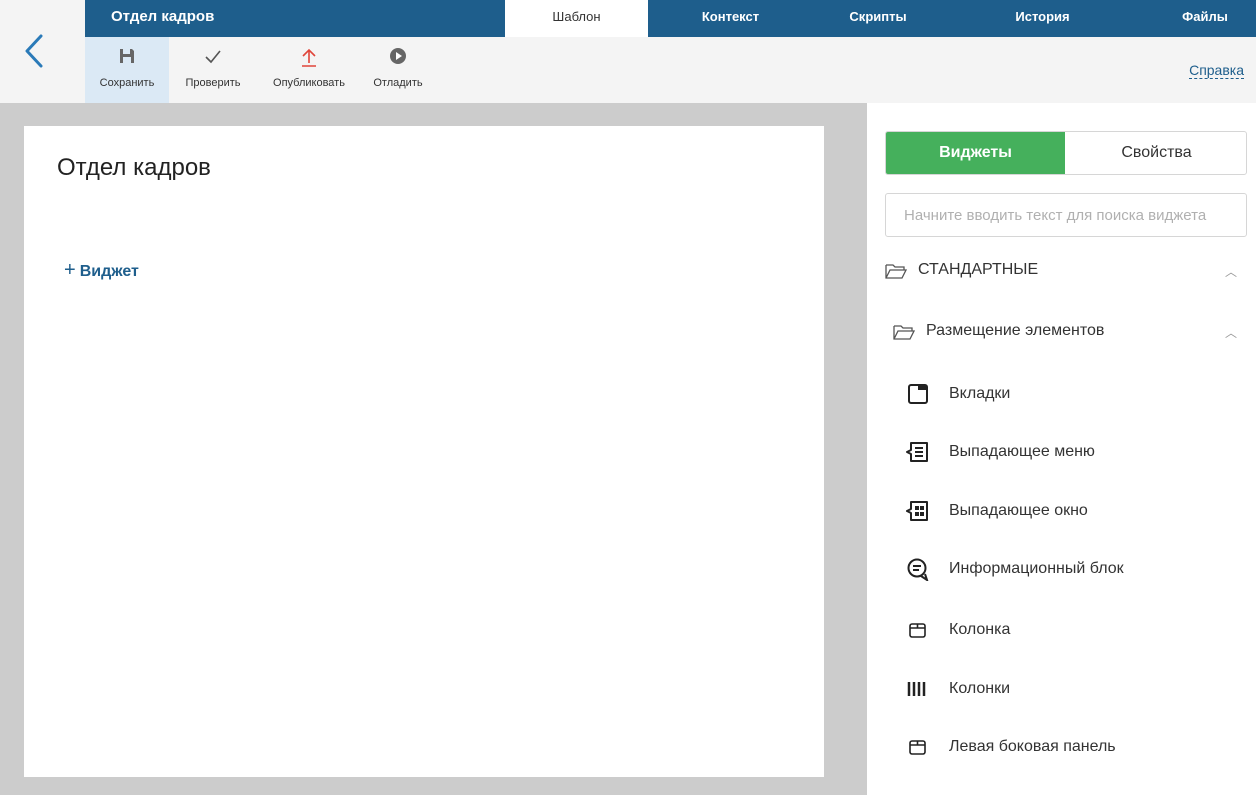  What do you see at coordinates (730, 18) in the screenshot?
I see `tab-context: Контекст` at bounding box center [730, 18].